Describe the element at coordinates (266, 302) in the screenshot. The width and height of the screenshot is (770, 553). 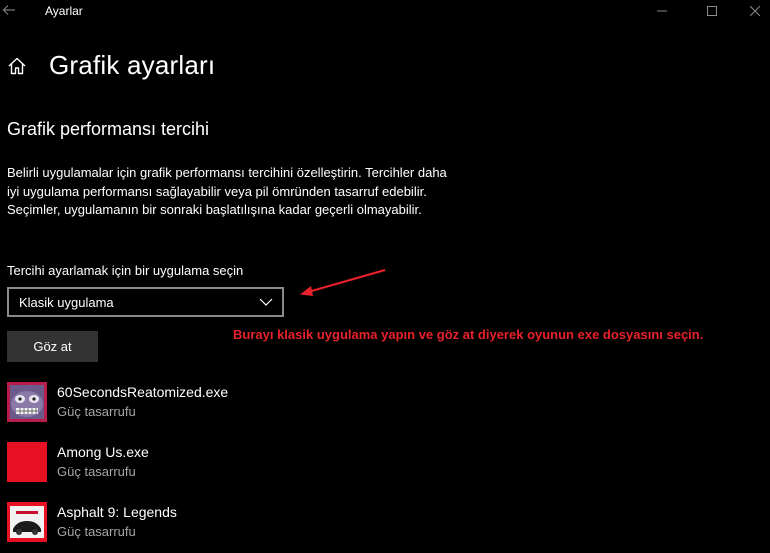
I see `chevron-down-icon` at that location.